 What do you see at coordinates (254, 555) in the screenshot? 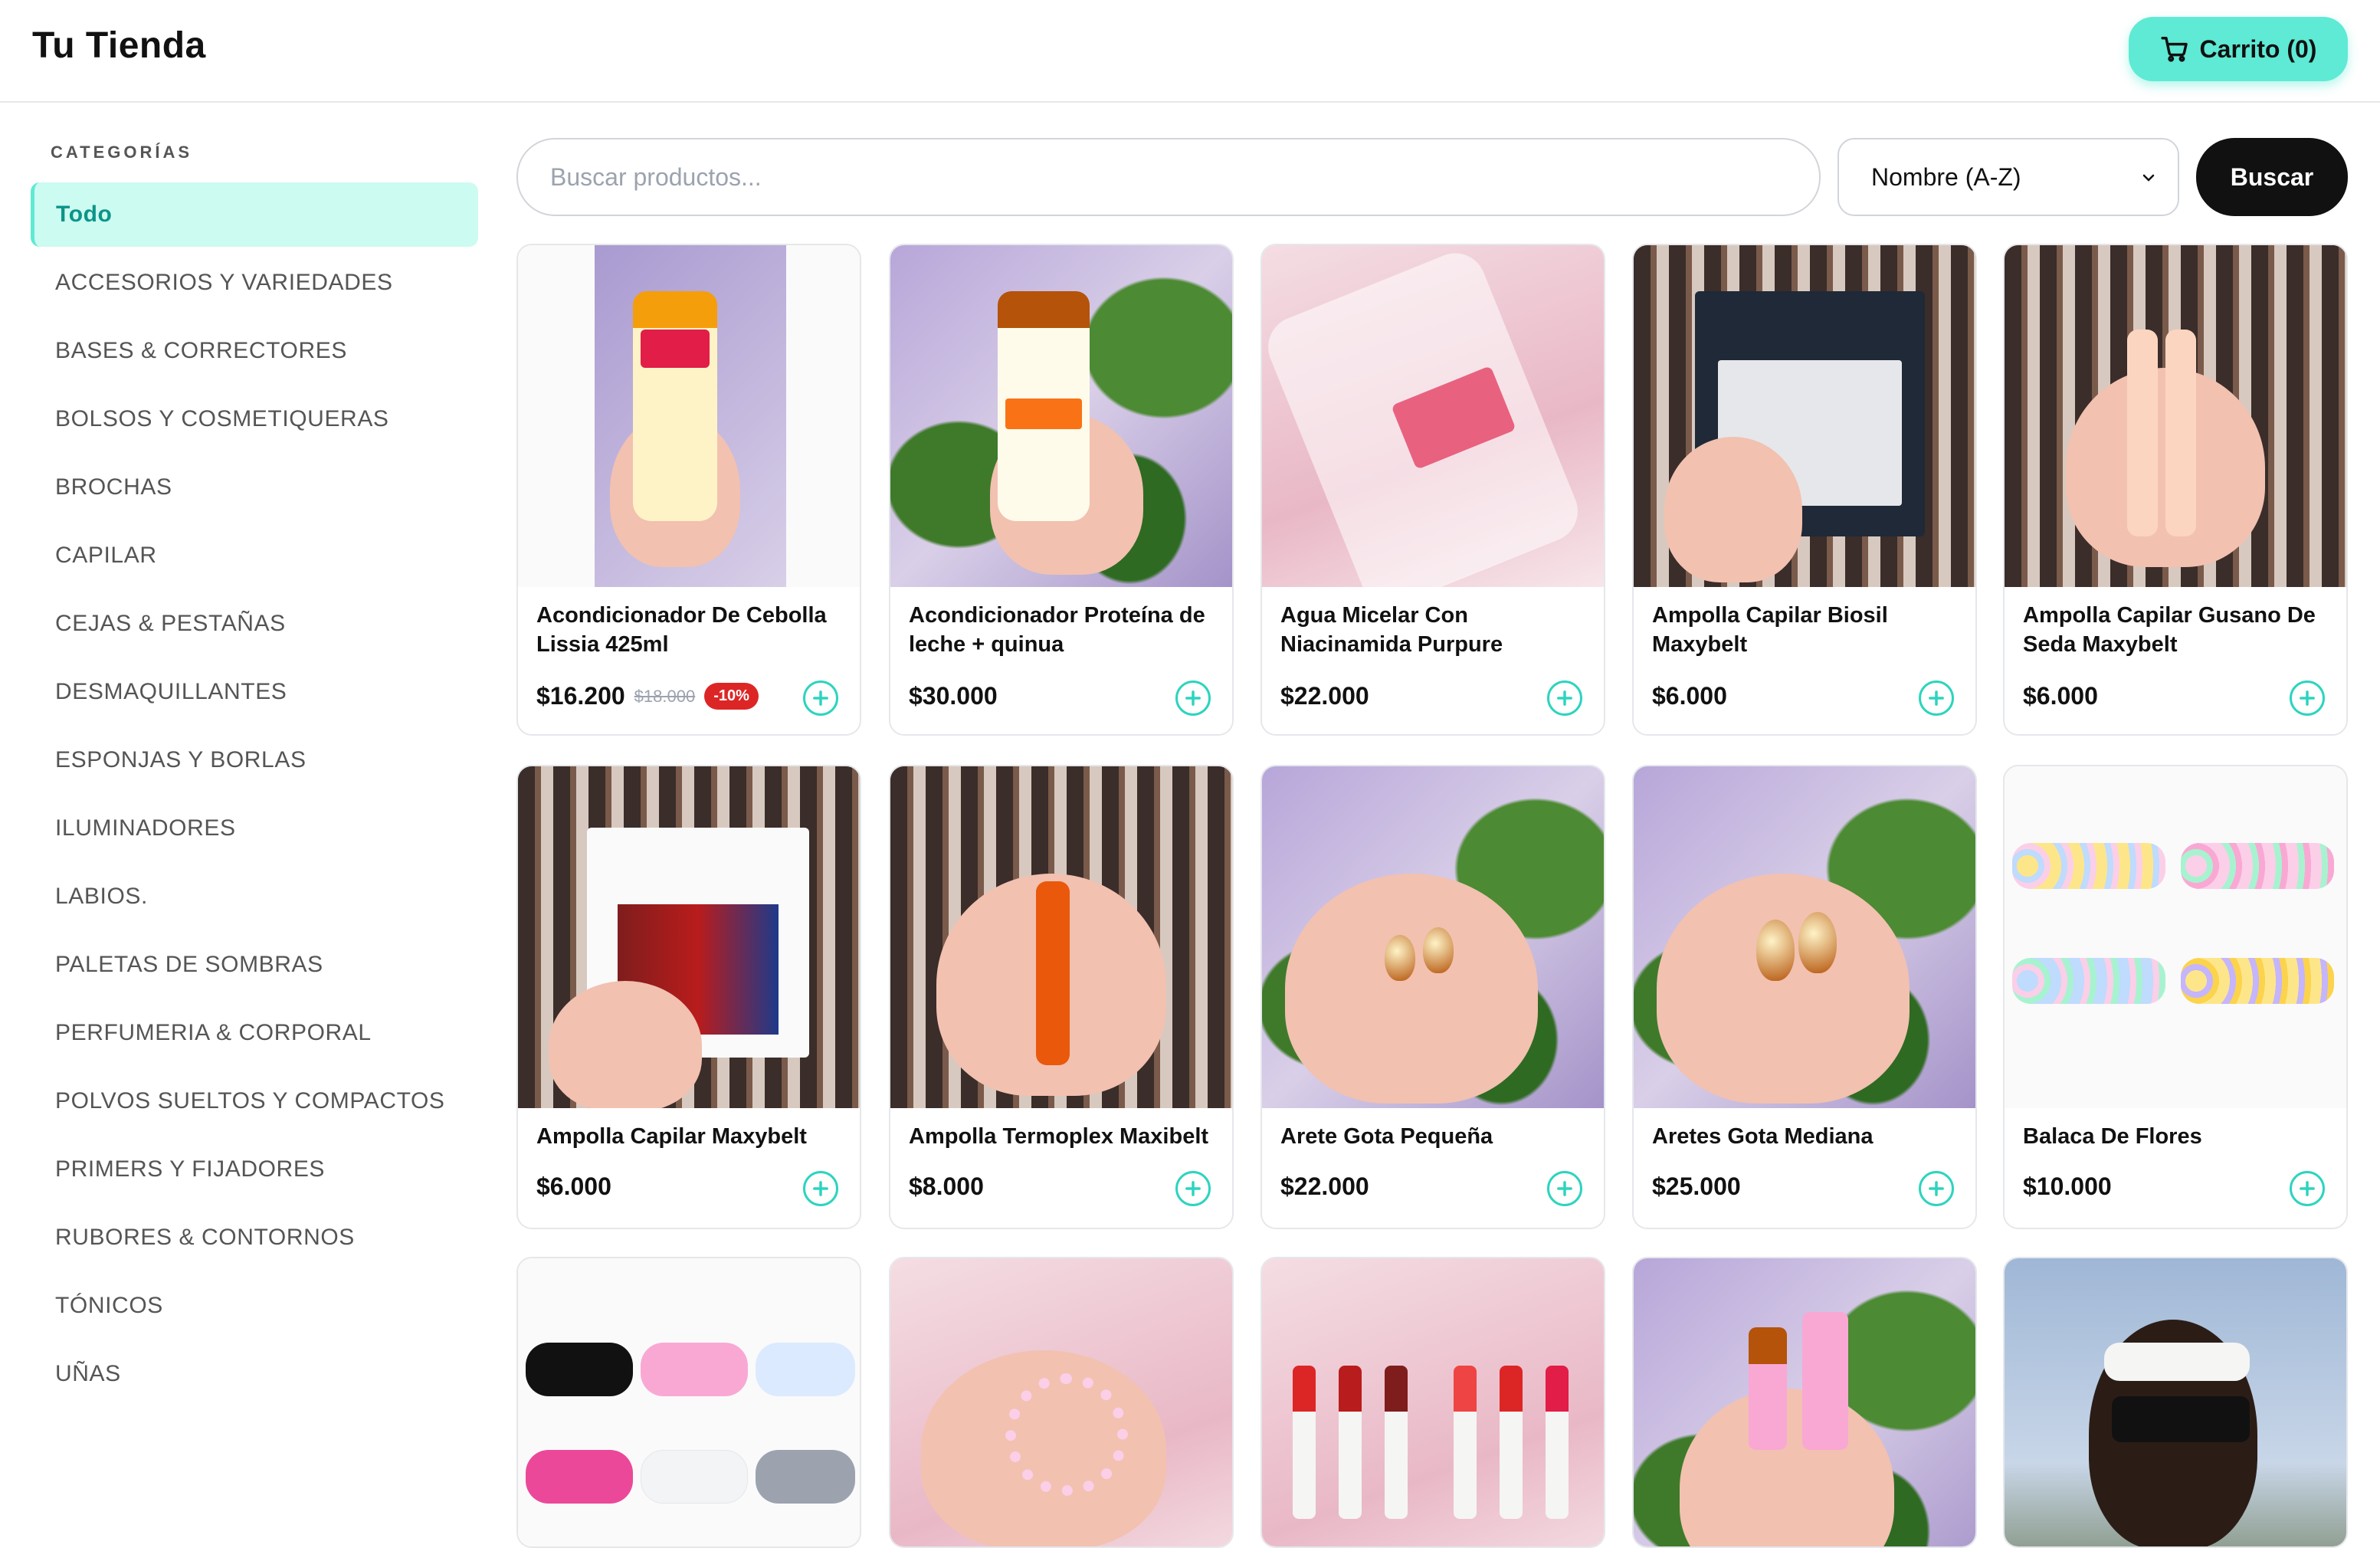
I see `category-item-capilar: CAPILAR` at bounding box center [254, 555].